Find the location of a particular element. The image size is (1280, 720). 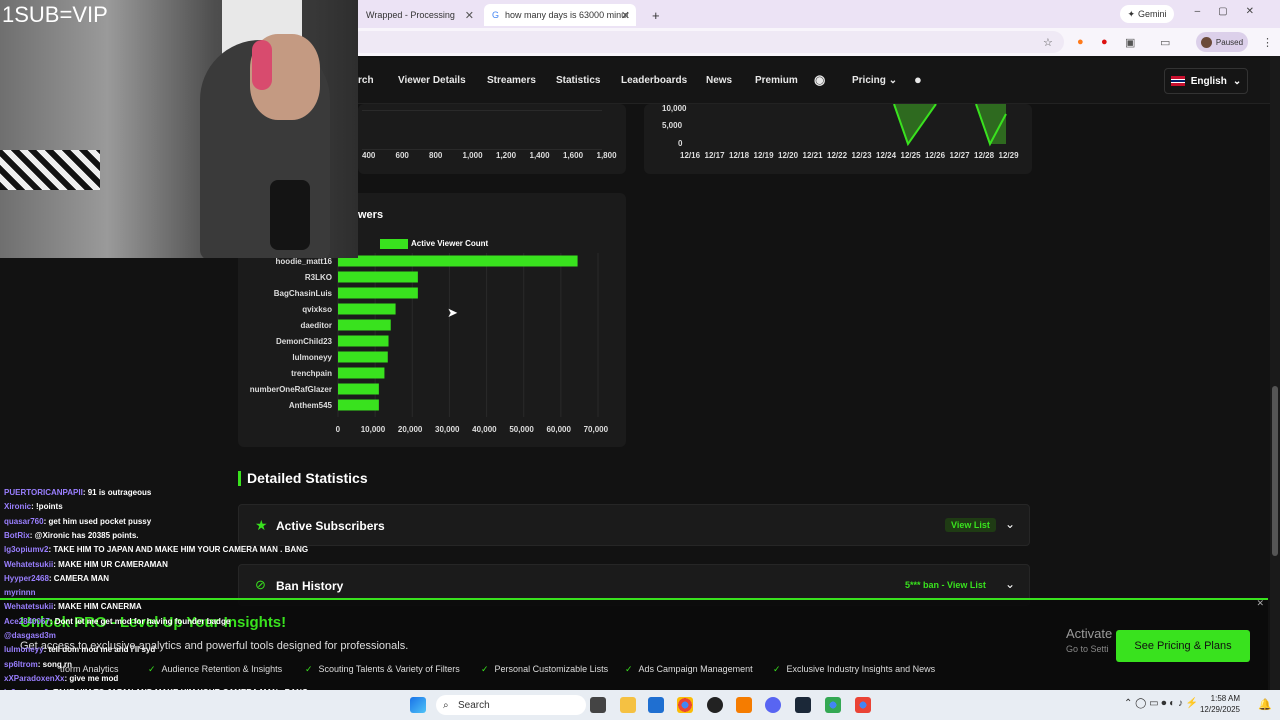

menu-icon: ⋮ is located at coordinates (1267, 42).